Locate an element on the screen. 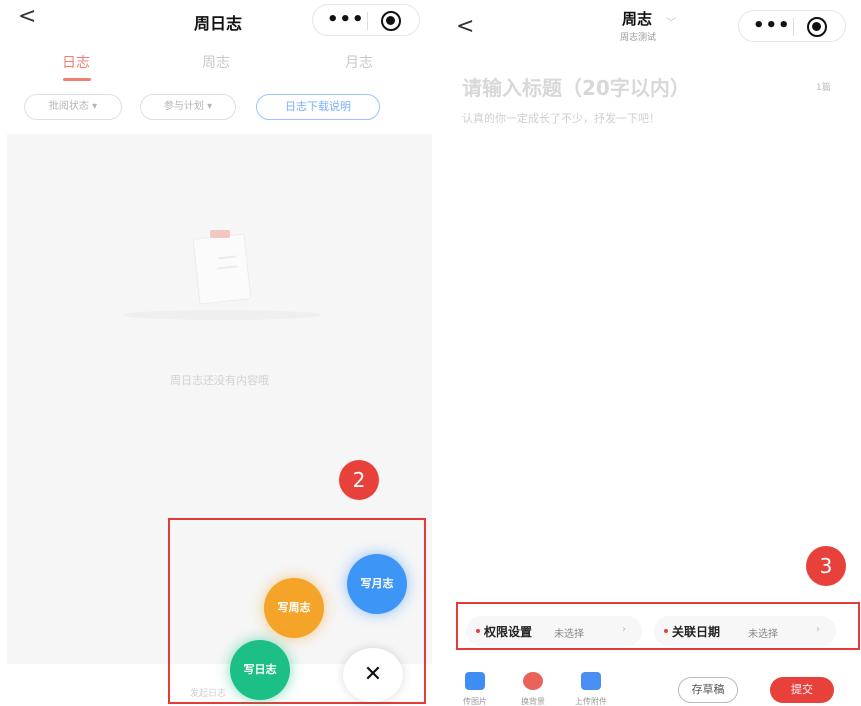 This screenshot has width=861, height=706. left-nav-bar: < 周日志 ••• is located at coordinates (216, 20).